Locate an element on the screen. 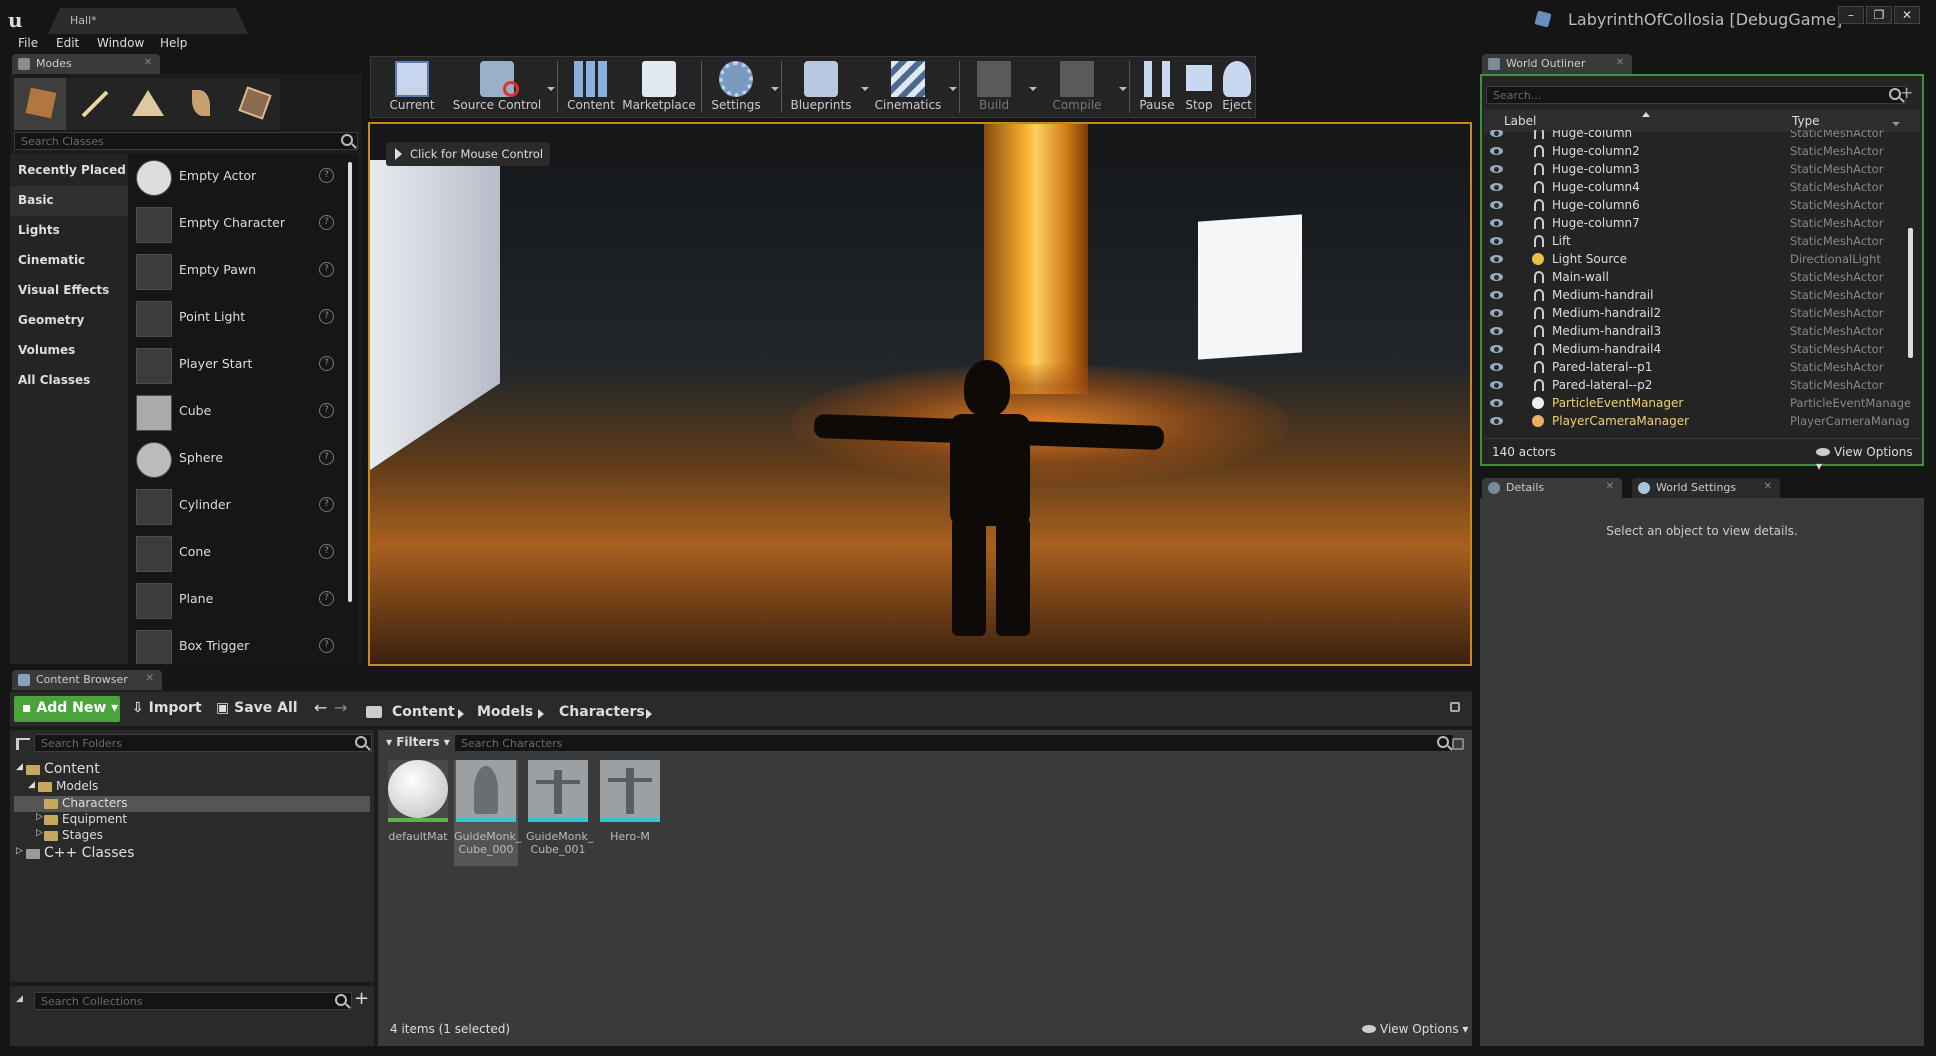  outliner-row: Huge-column4 StaticMeshActor is located at coordinates (1700, 187).